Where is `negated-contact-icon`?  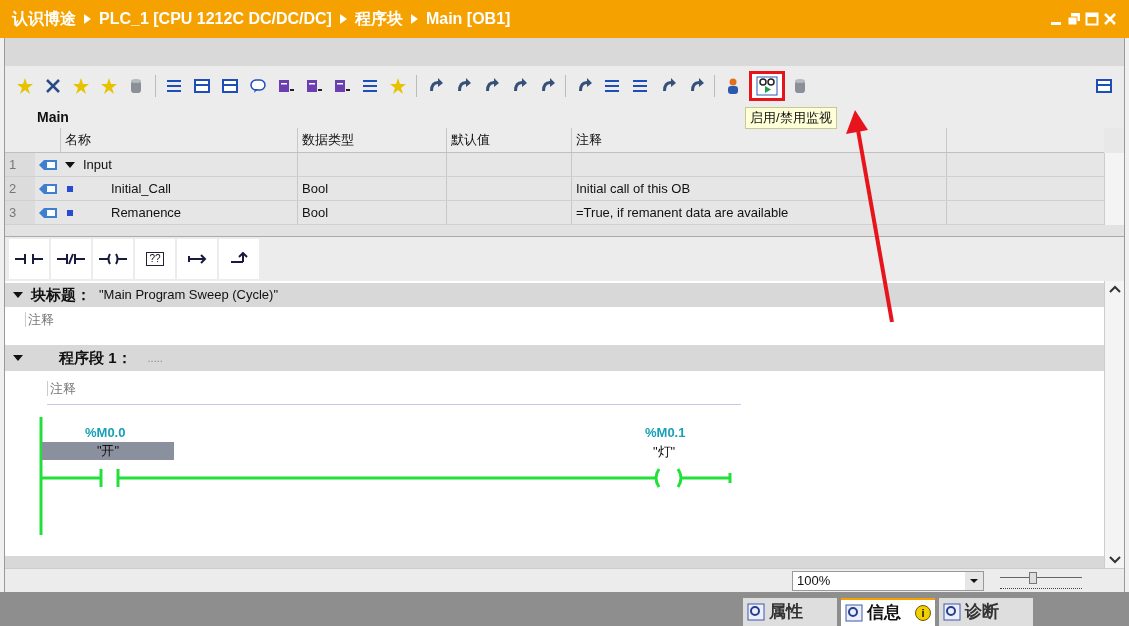 negated-contact-icon is located at coordinates (71, 259).